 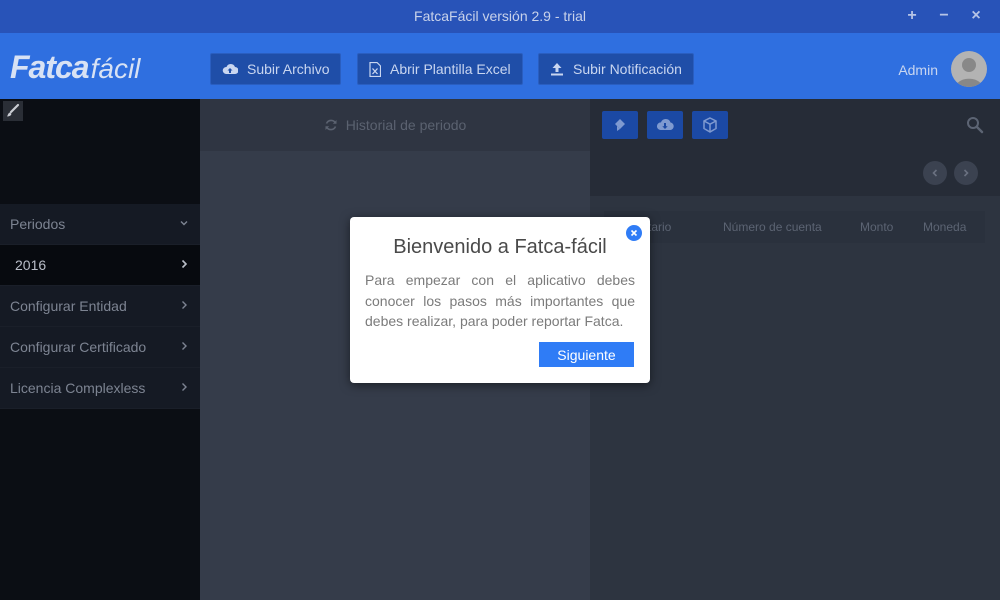 I want to click on sidebar-item-label: Licencia Complexless, so click(x=78, y=388).